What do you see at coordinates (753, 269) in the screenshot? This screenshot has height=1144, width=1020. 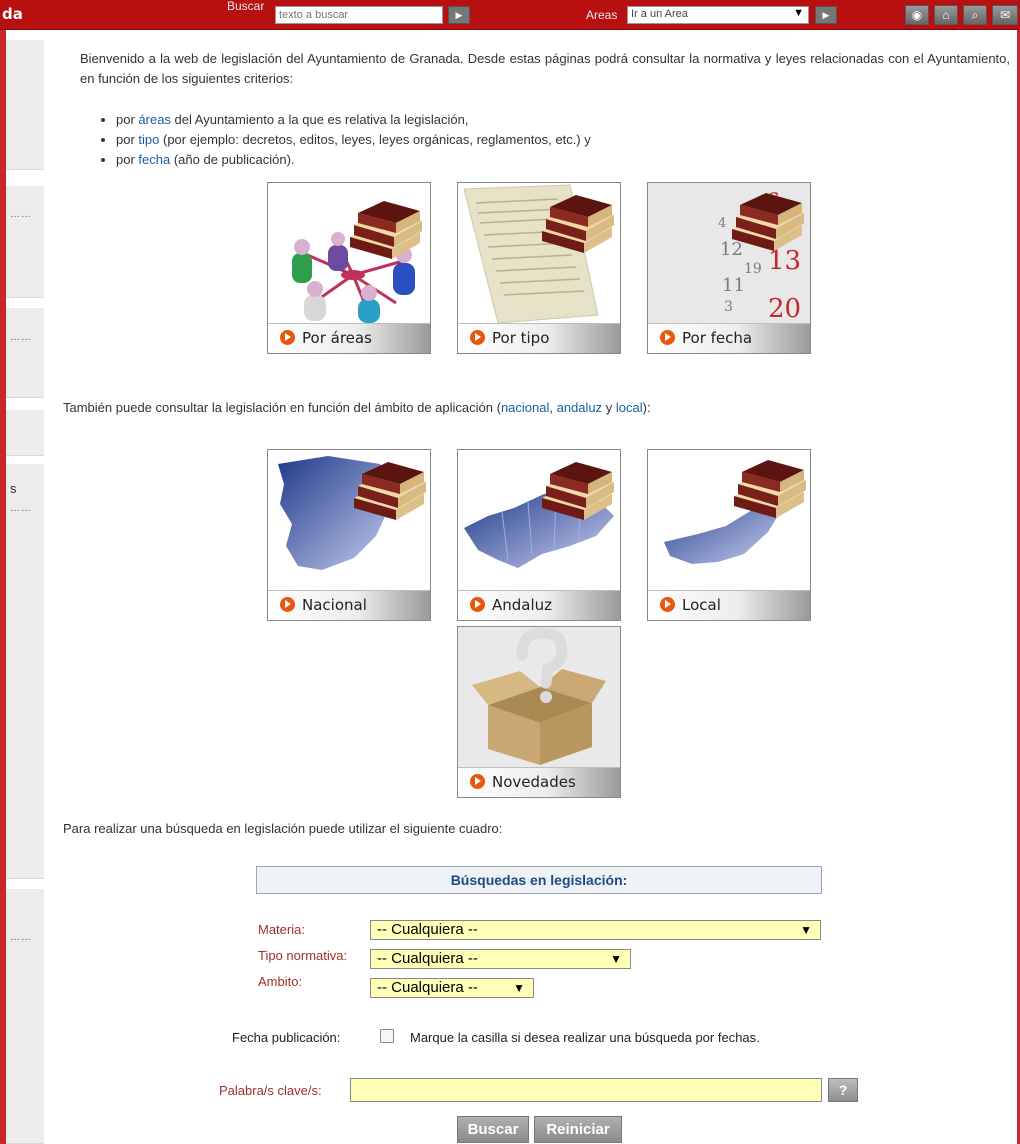 I see `svg-text: 19` at bounding box center [753, 269].